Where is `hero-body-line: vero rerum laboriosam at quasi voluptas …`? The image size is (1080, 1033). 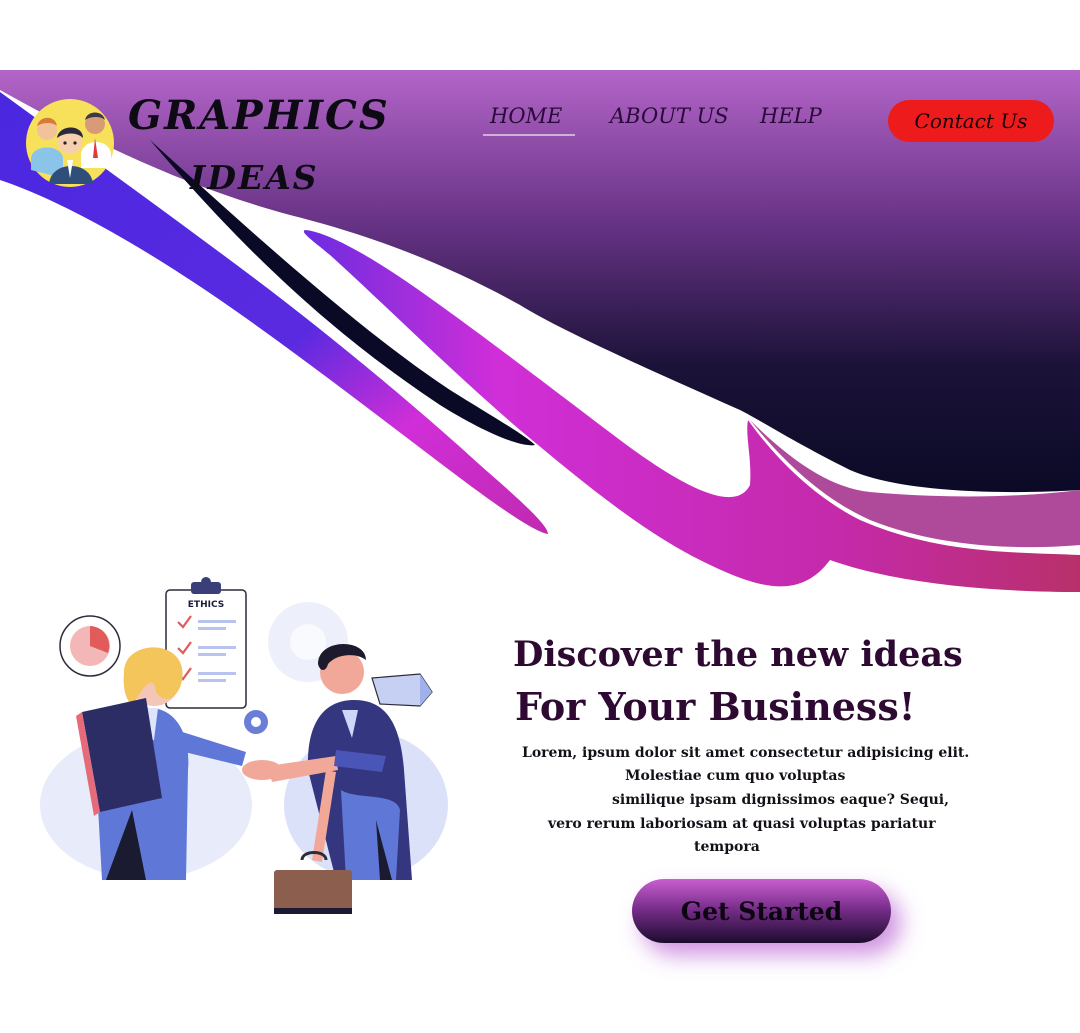 hero-body-line: vero rerum laboriosam at quasi voluptas … is located at coordinates (742, 824).